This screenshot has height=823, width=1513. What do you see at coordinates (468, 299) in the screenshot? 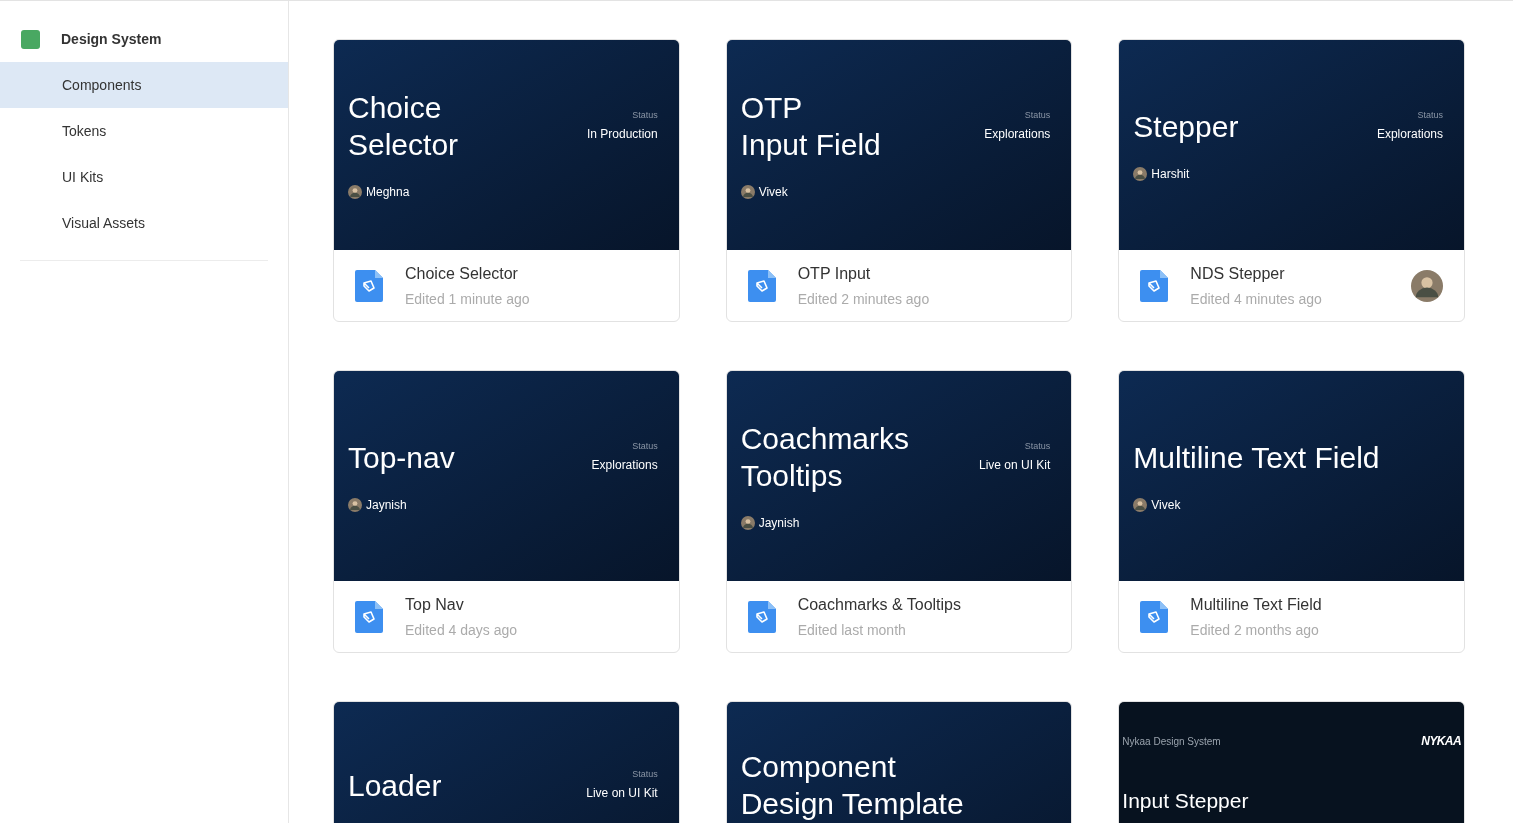
I see `edited-time: Edited 1 minute ago` at bounding box center [468, 299].